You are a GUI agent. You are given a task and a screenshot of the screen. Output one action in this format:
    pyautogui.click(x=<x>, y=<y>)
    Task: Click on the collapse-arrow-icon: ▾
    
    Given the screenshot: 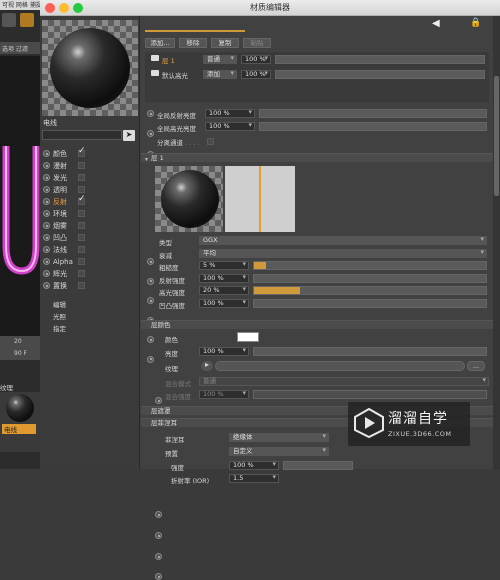 What is the action you would take?
    pyautogui.click(x=146, y=159)
    